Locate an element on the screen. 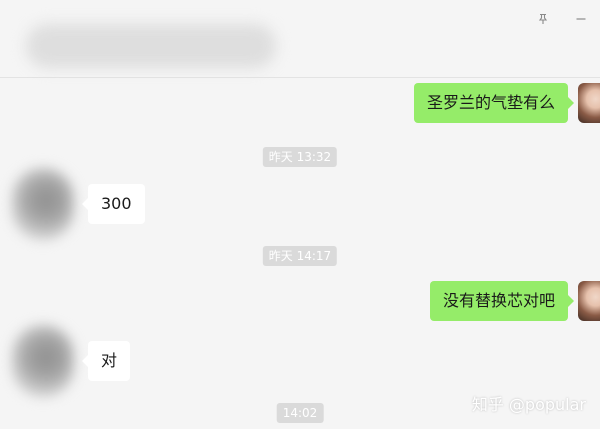  message-row-received: 300 is located at coordinates (78, 204).